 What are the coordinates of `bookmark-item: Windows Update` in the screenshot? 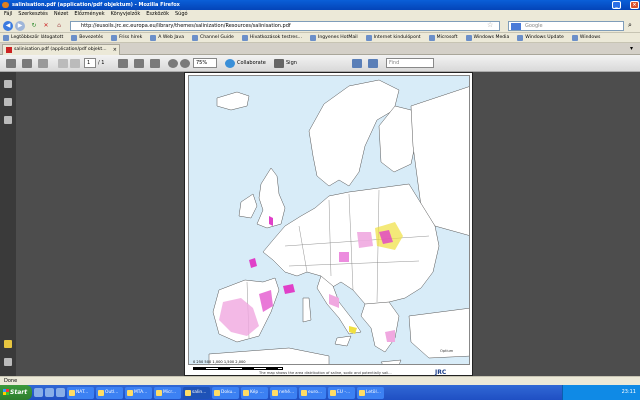 It's located at (540, 37).